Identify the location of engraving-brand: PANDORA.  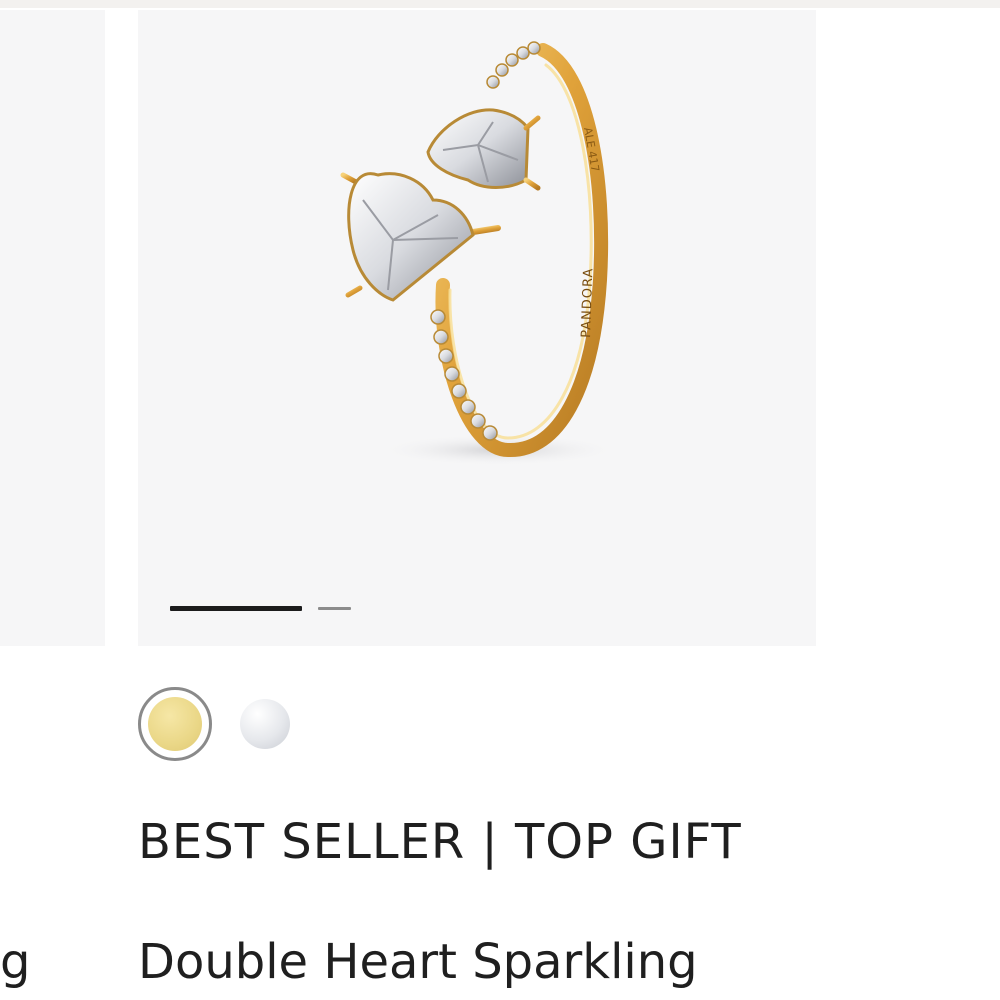
(587, 302).